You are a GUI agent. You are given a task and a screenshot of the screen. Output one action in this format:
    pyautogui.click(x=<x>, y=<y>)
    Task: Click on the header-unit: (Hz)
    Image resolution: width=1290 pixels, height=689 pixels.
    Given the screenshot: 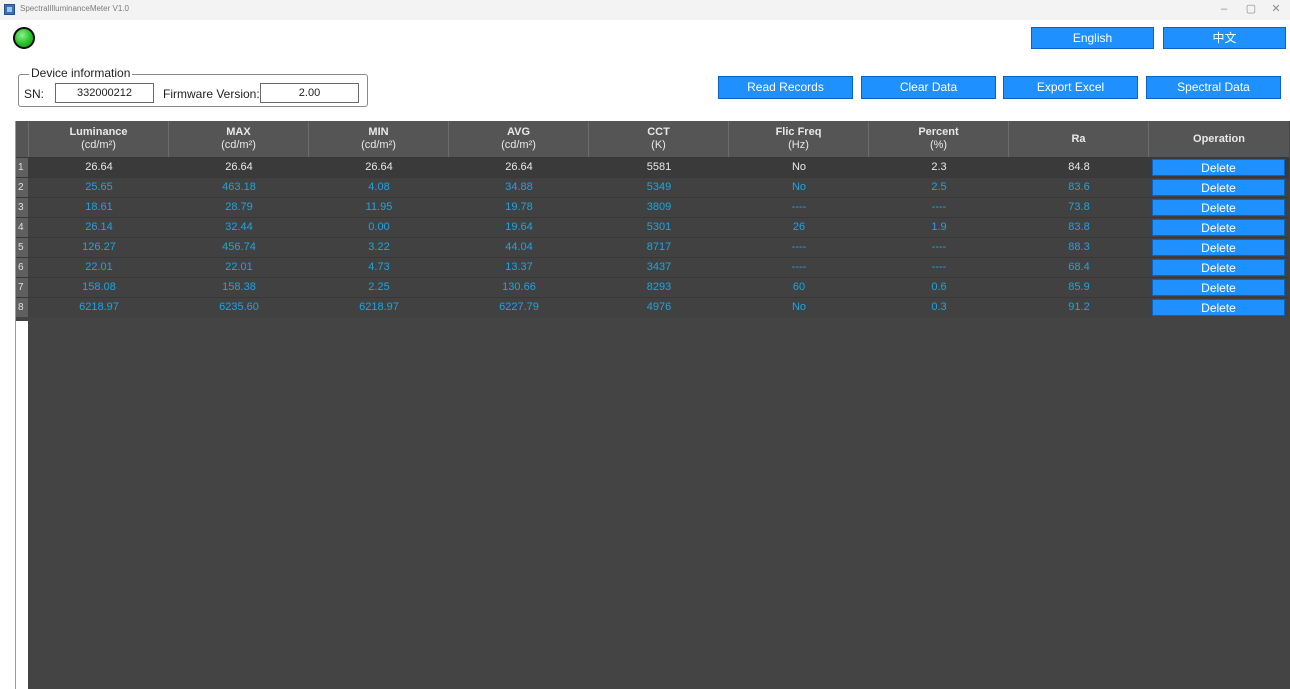 What is the action you would take?
    pyautogui.click(x=798, y=145)
    